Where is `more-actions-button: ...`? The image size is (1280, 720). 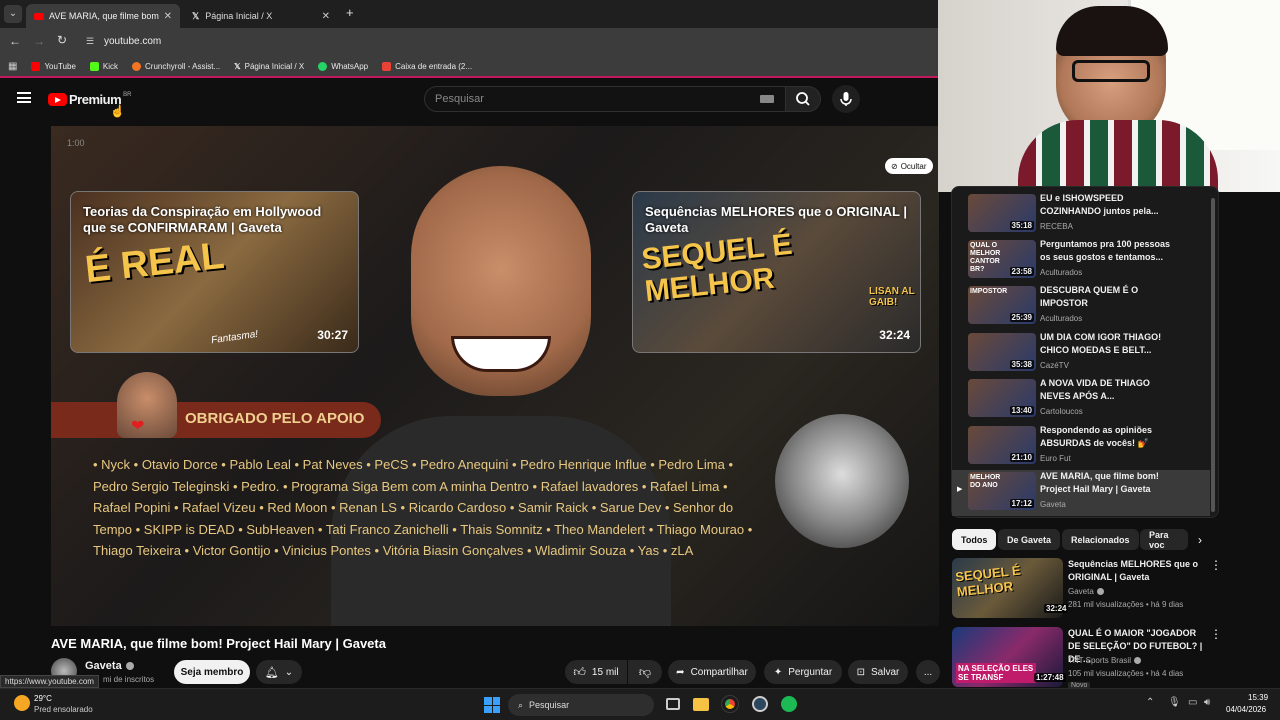
more-actions-button: ... is located at coordinates (928, 672).